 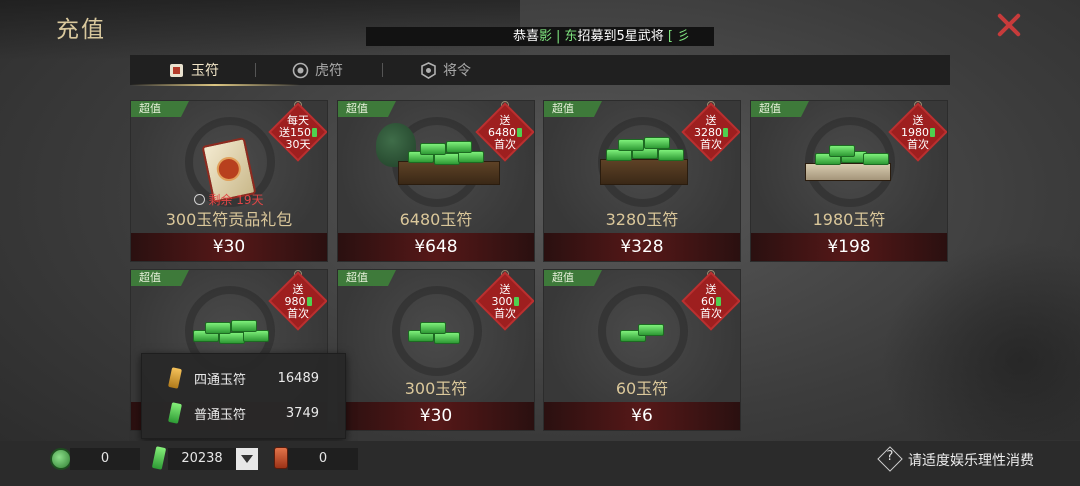 I want to click on tooltip-value: 16489, so click(x=298, y=378).